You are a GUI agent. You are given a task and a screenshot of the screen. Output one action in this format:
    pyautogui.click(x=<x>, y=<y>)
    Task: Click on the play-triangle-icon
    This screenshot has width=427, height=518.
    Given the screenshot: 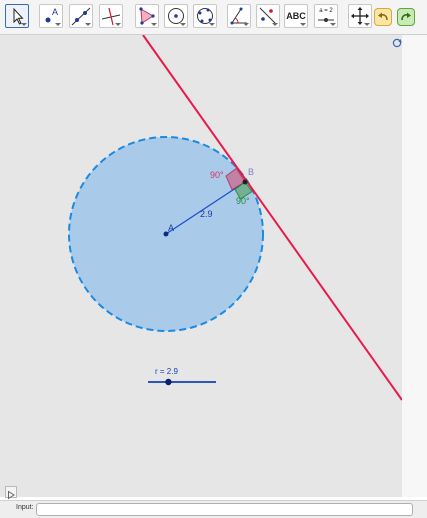 What is the action you would take?
    pyautogui.click(x=11, y=495)
    